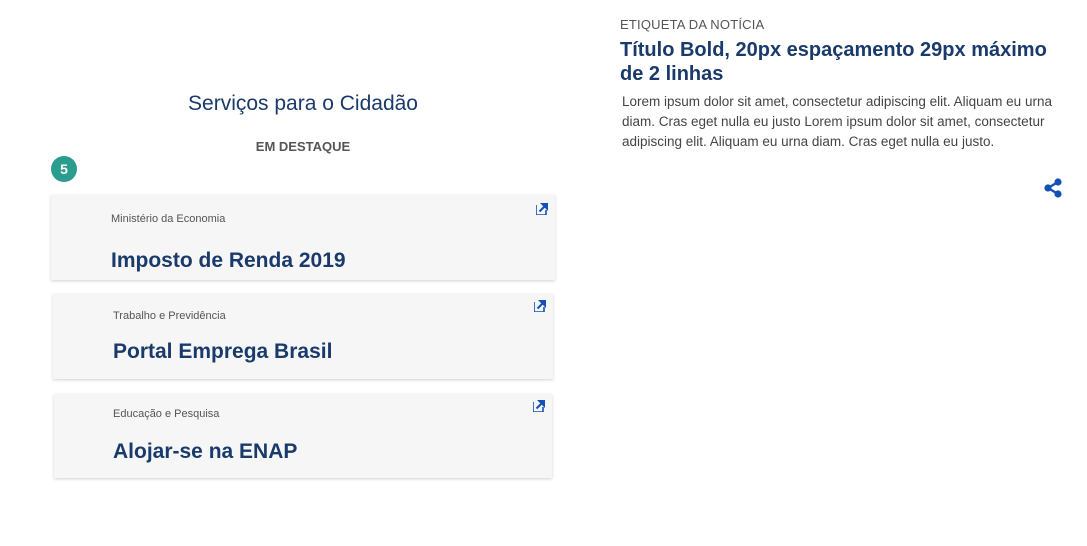  Describe the element at coordinates (1053, 188) in the screenshot. I see `share-icon` at that location.